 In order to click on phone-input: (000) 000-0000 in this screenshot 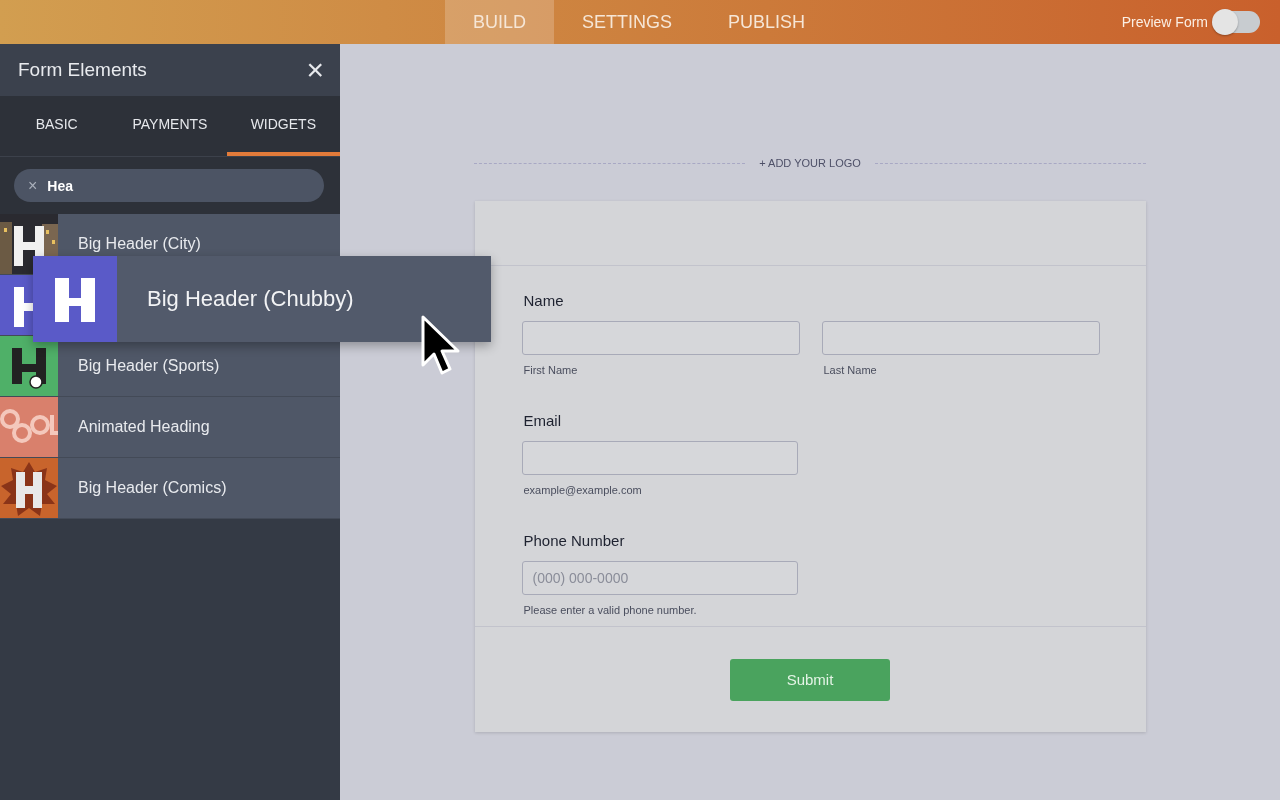, I will do `click(659, 578)`.